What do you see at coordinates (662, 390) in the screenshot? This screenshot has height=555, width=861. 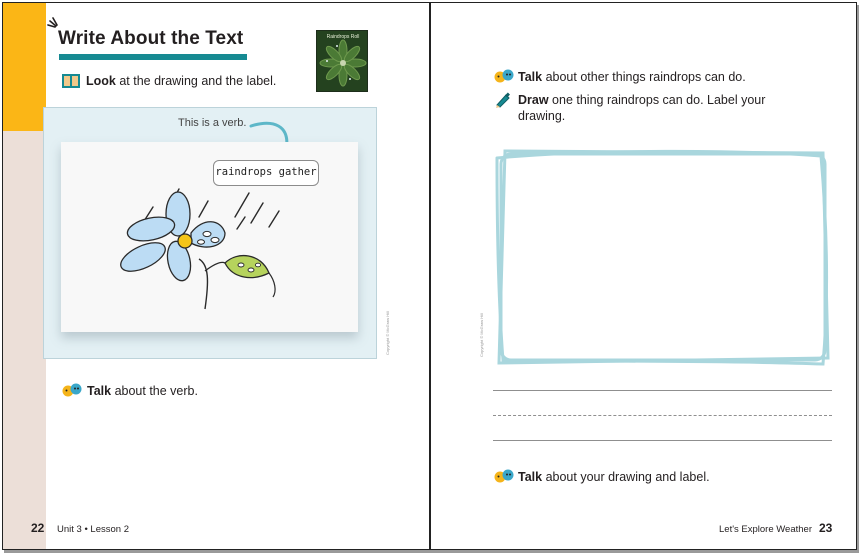 I see `writing-line-top` at bounding box center [662, 390].